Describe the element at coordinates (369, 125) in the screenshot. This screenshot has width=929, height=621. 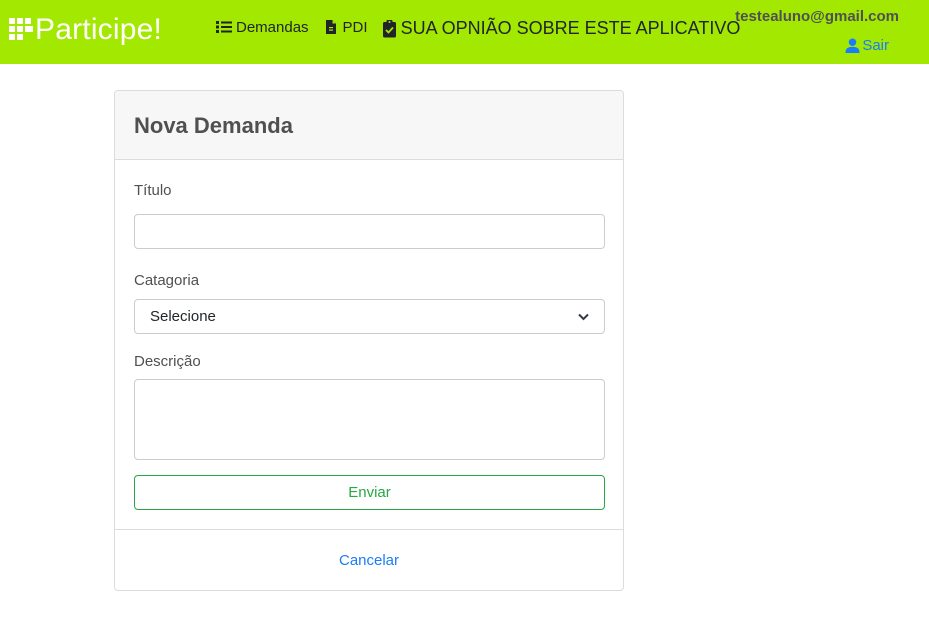
I see `card-header: Nova Demanda` at that location.